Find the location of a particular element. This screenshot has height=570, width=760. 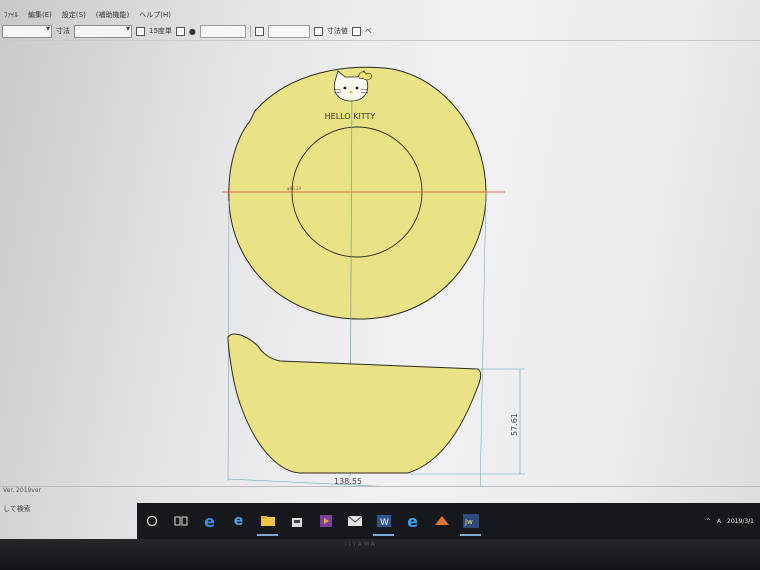

media-icon is located at coordinates (325, 521).